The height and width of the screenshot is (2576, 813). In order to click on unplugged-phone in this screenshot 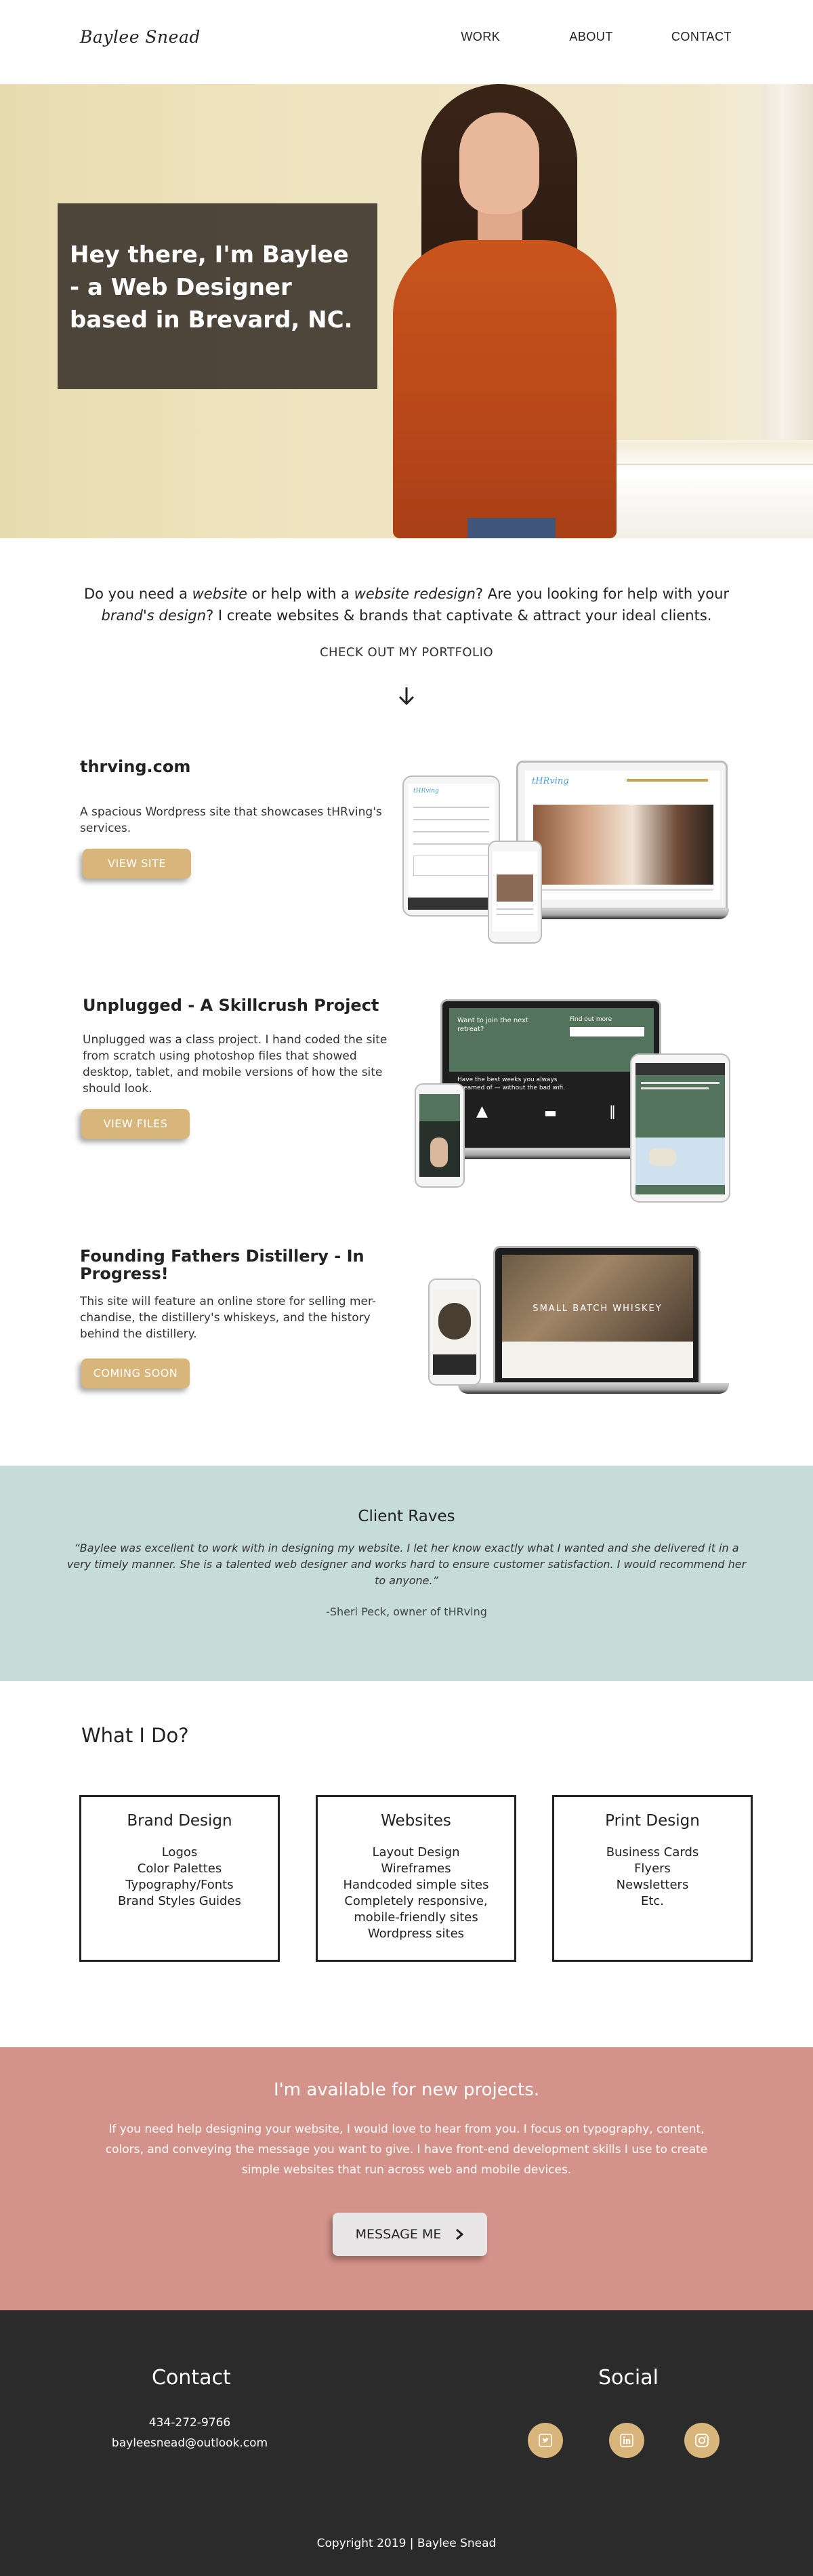, I will do `click(440, 1135)`.